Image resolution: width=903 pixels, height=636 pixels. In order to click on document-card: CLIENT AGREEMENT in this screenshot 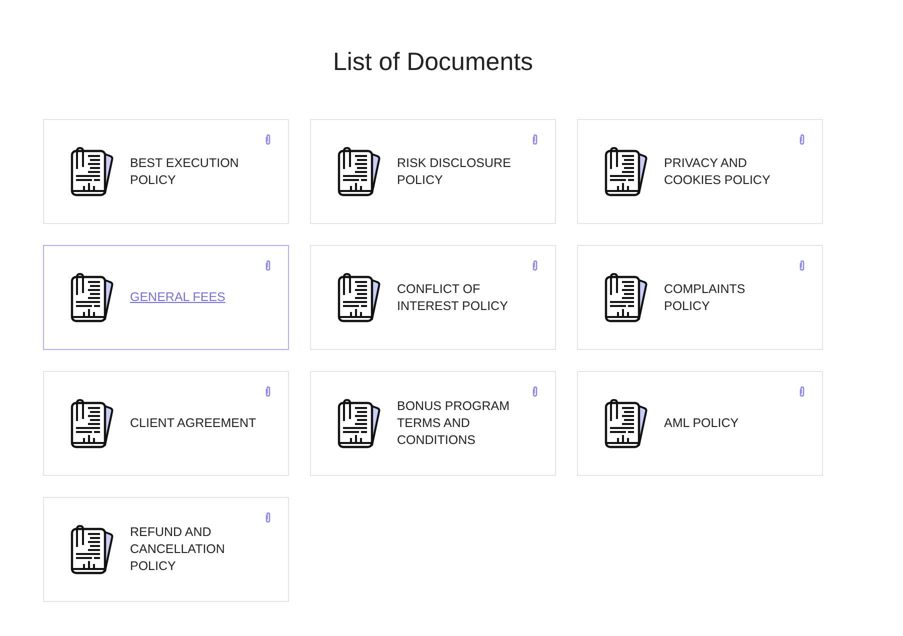, I will do `click(166, 423)`.